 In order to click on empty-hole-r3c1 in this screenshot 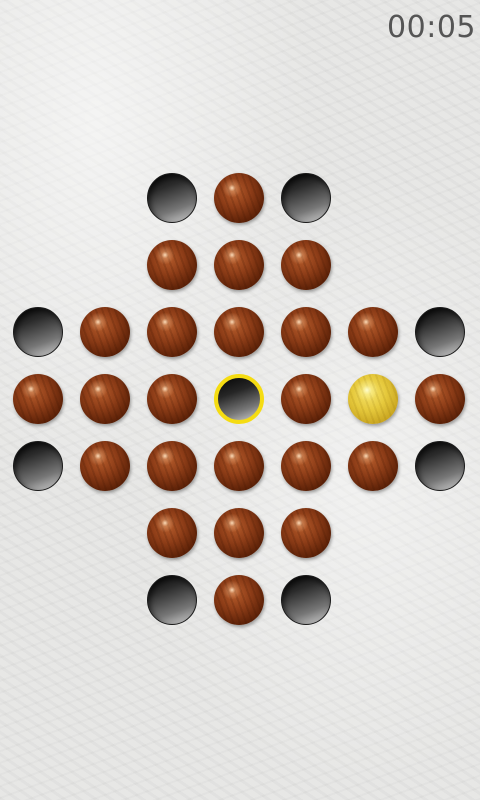, I will do `click(38, 332)`.